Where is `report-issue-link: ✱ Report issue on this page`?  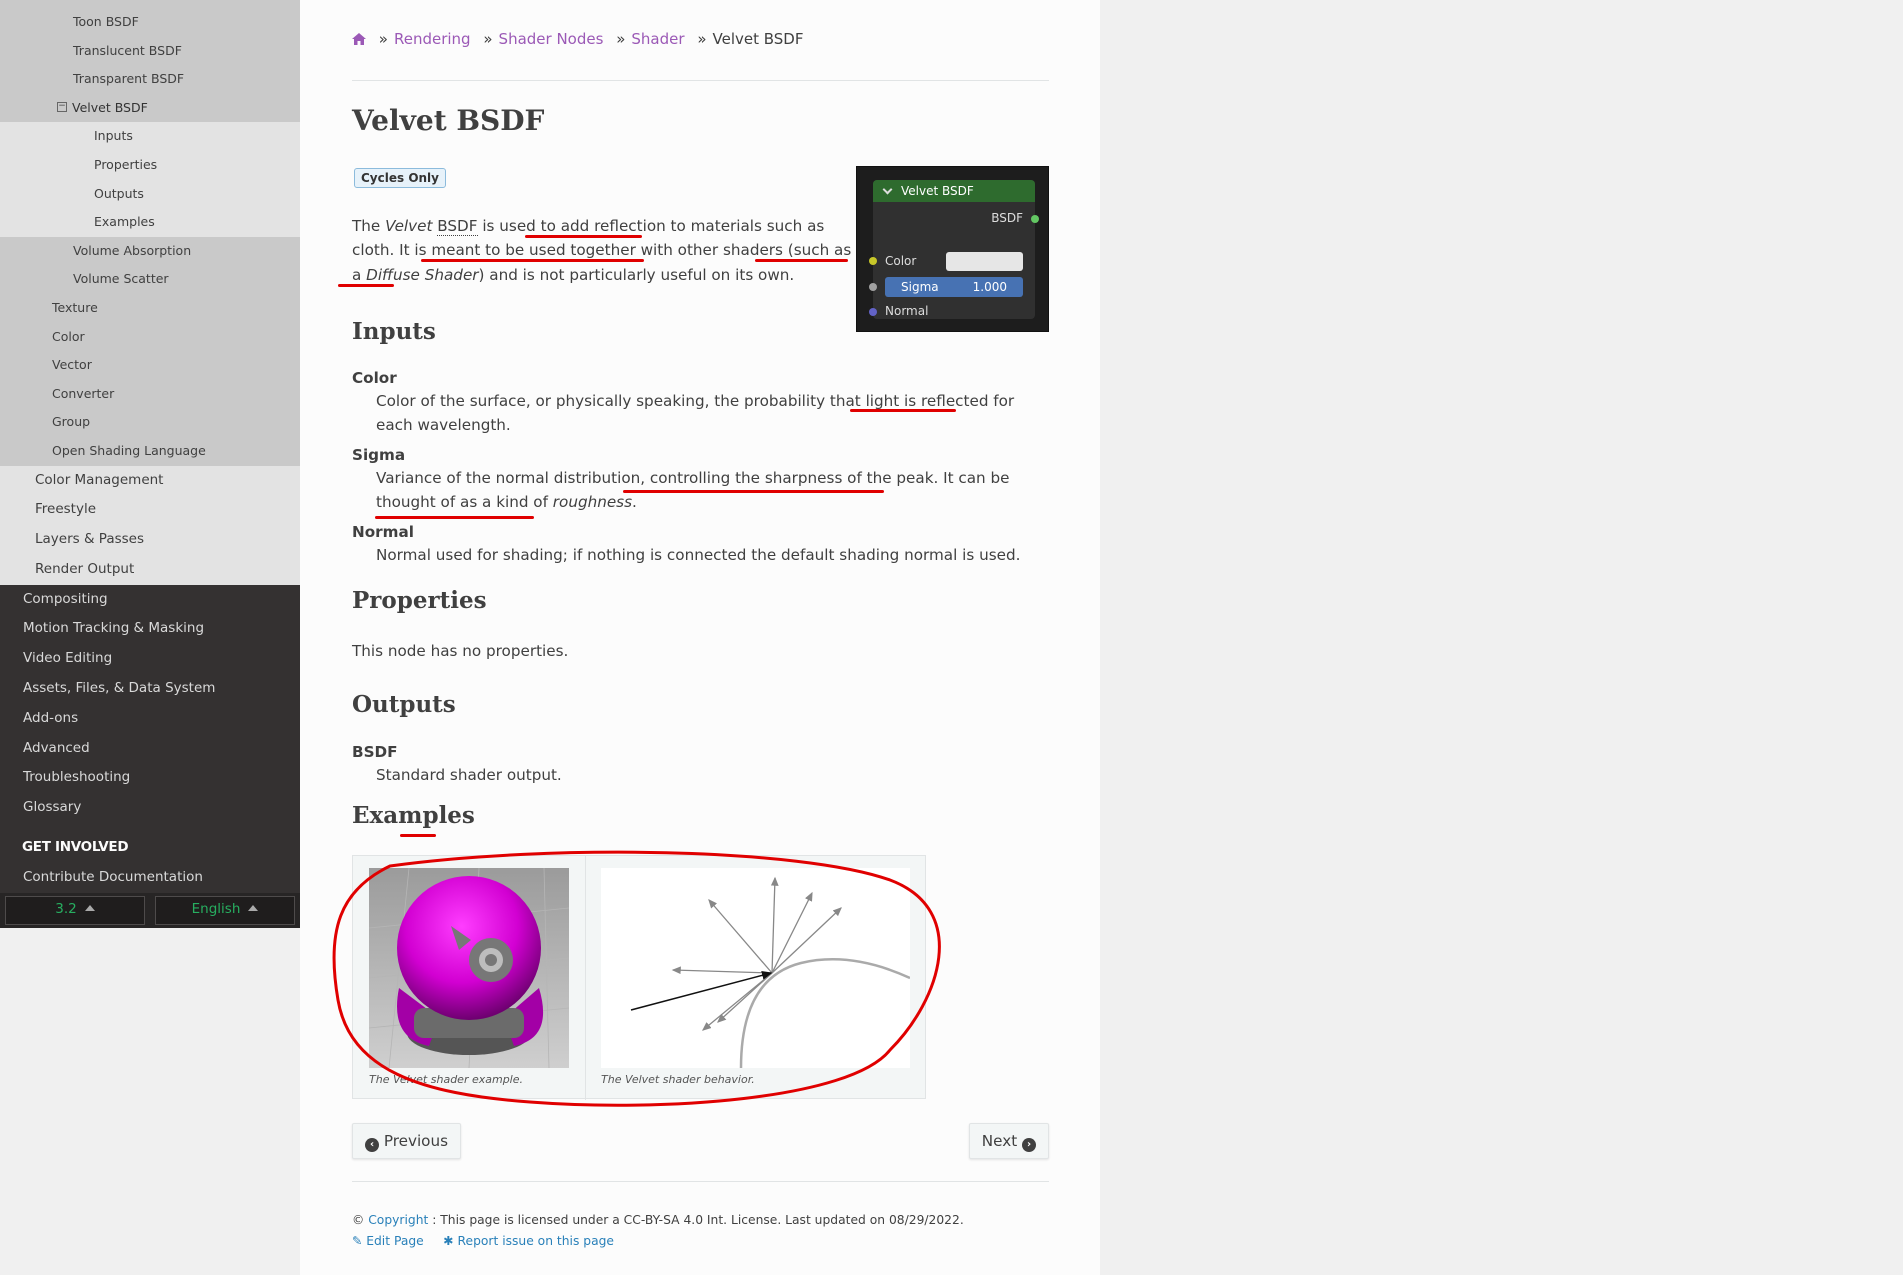 report-issue-link: ✱ Report issue on this page is located at coordinates (528, 1241).